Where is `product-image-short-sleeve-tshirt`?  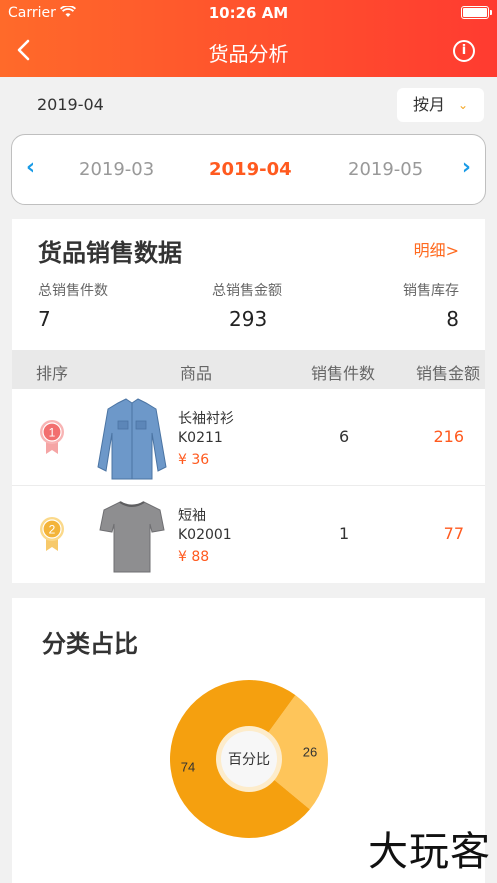
product-image-short-sleeve-tshirt is located at coordinates (132, 537).